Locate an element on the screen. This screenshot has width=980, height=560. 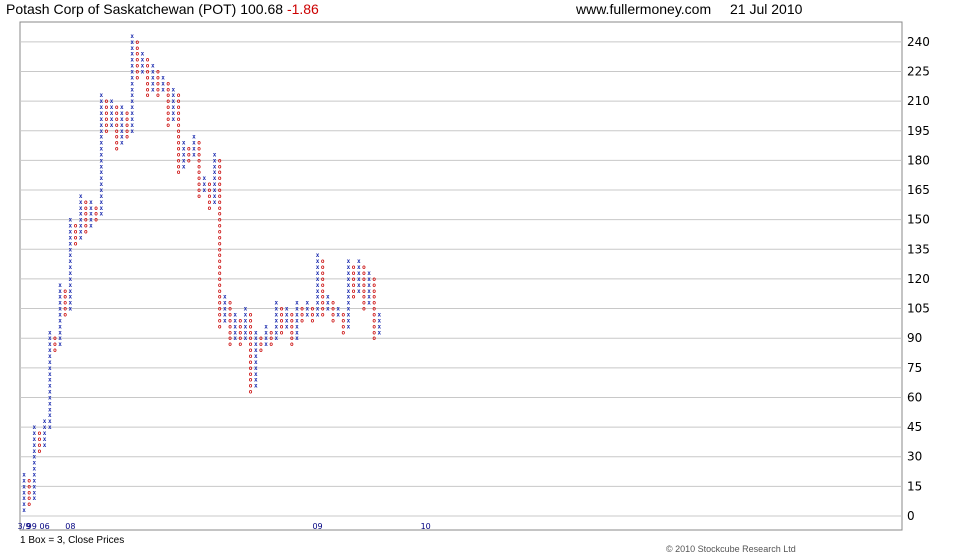
y-tick-label: 90 is located at coordinates (914, 338).